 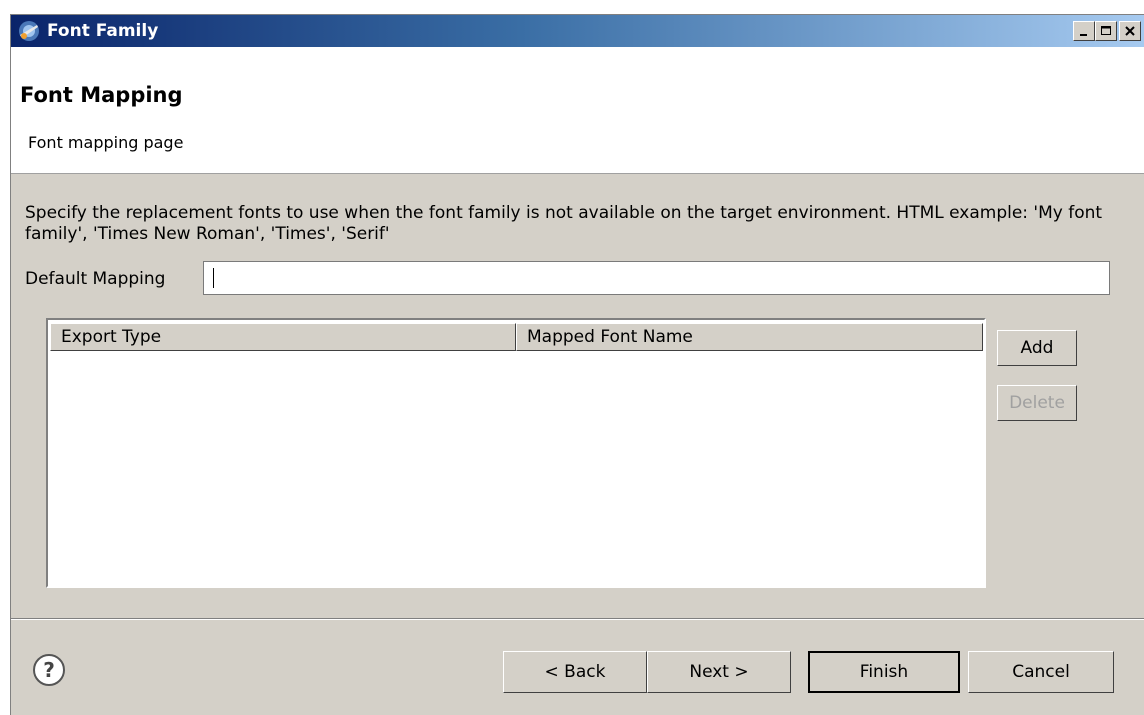 What do you see at coordinates (29, 31) in the screenshot?
I see `eclipse-app-icon` at bounding box center [29, 31].